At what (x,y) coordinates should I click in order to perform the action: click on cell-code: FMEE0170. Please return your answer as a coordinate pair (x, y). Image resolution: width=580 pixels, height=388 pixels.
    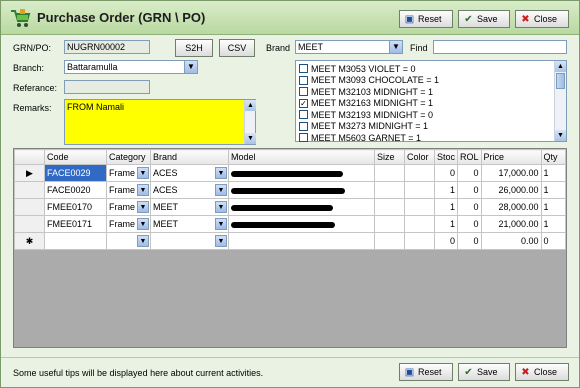
    Looking at the image, I should click on (75, 207).